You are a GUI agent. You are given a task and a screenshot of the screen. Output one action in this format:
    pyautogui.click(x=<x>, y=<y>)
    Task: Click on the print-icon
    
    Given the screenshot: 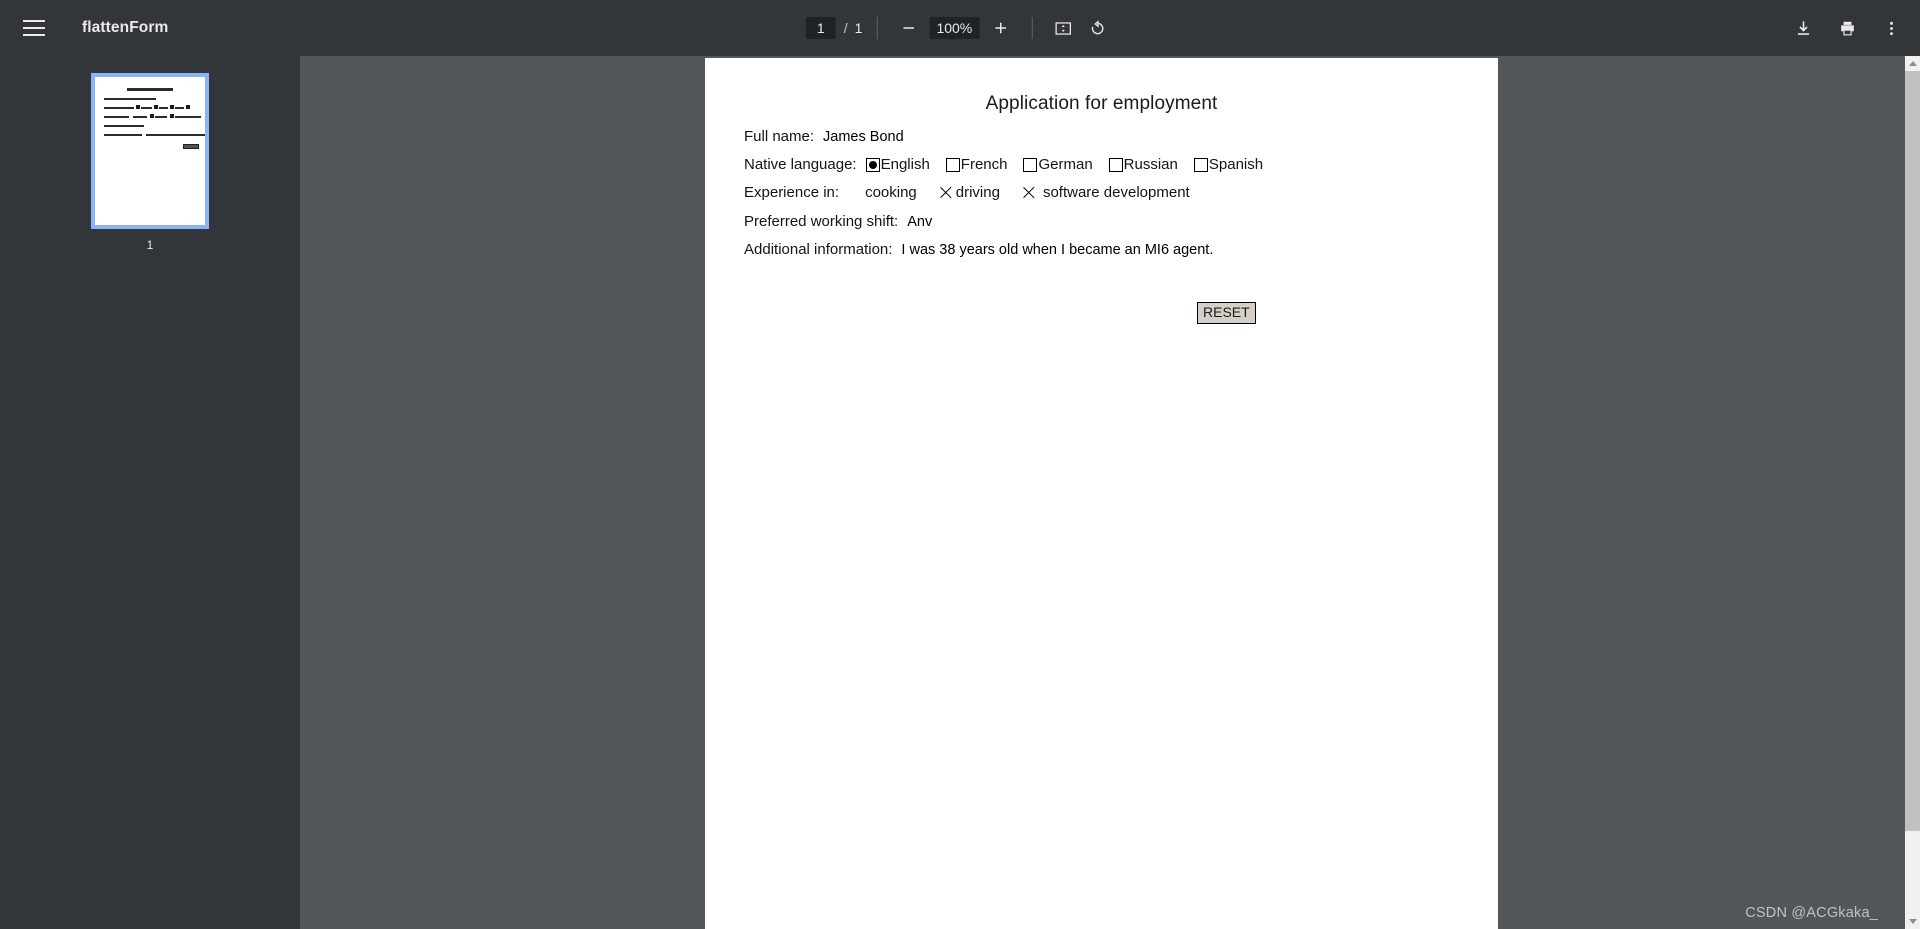 What is the action you would take?
    pyautogui.click(x=1847, y=28)
    